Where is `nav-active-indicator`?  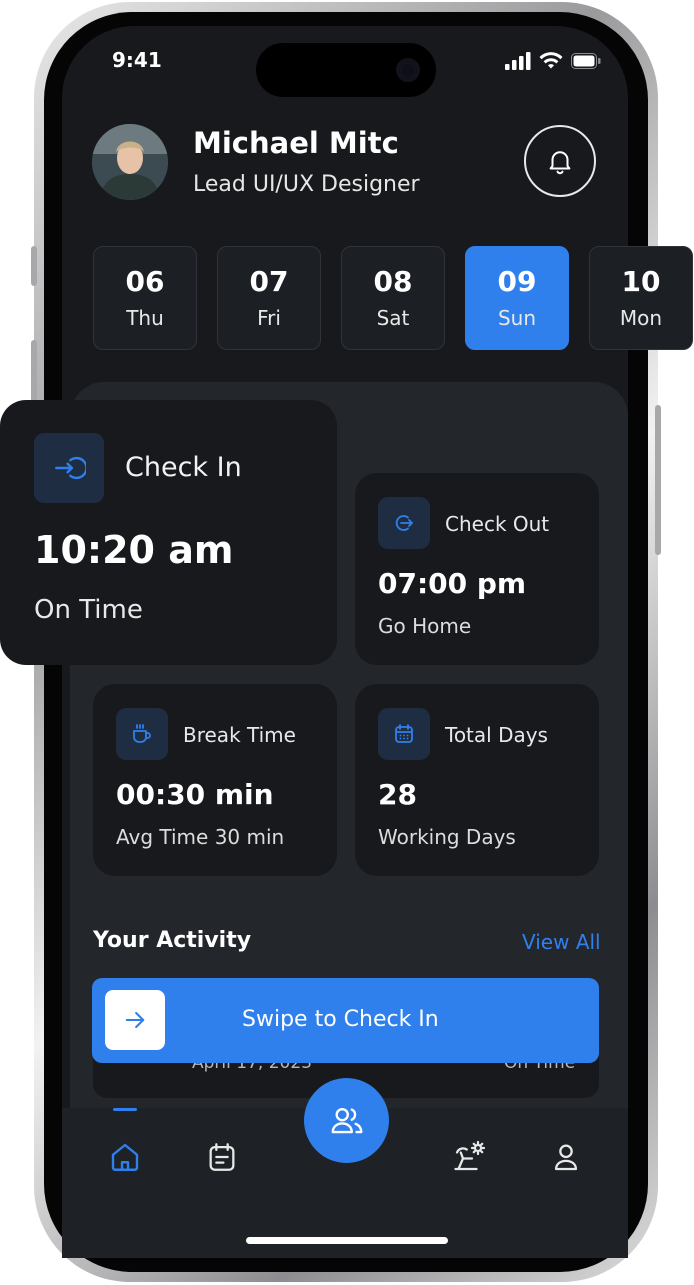
nav-active-indicator is located at coordinates (125, 1109).